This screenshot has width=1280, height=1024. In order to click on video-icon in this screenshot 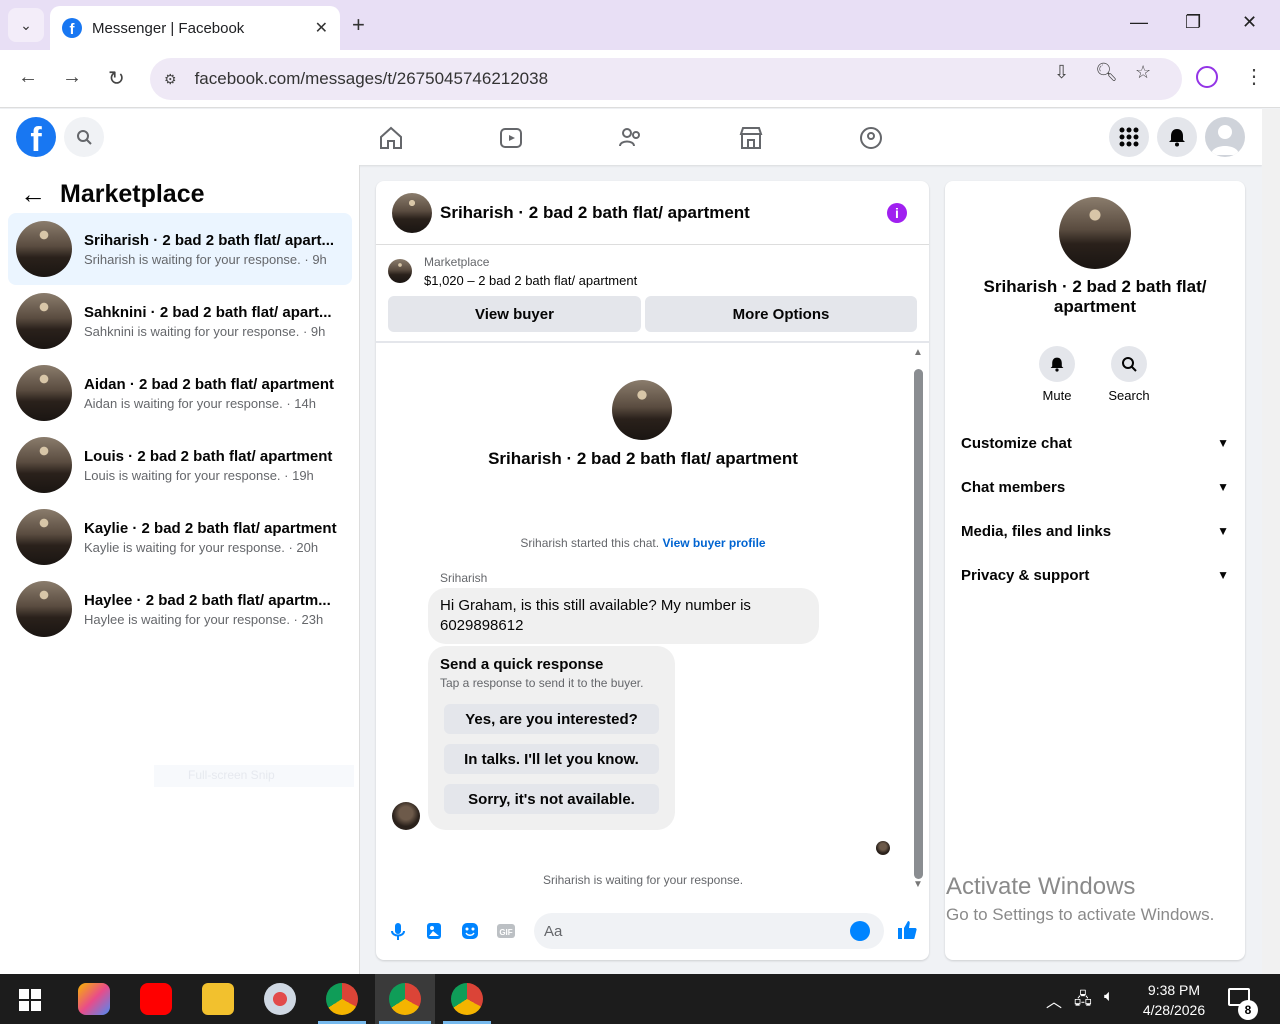, I will do `click(511, 138)`.